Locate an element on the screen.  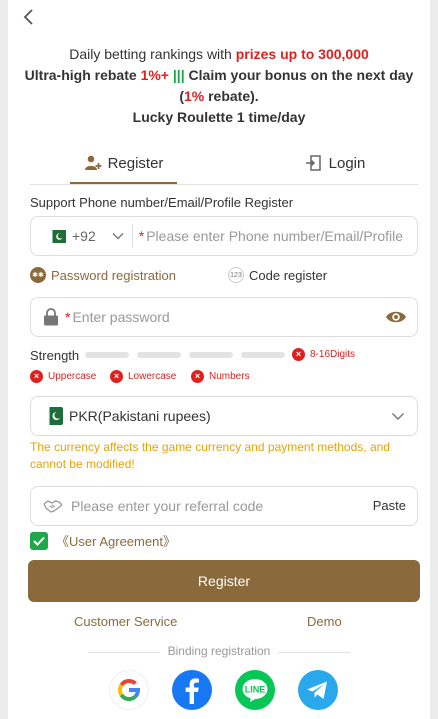
agreement-row: 《User Agreement》 is located at coordinates (103, 540).